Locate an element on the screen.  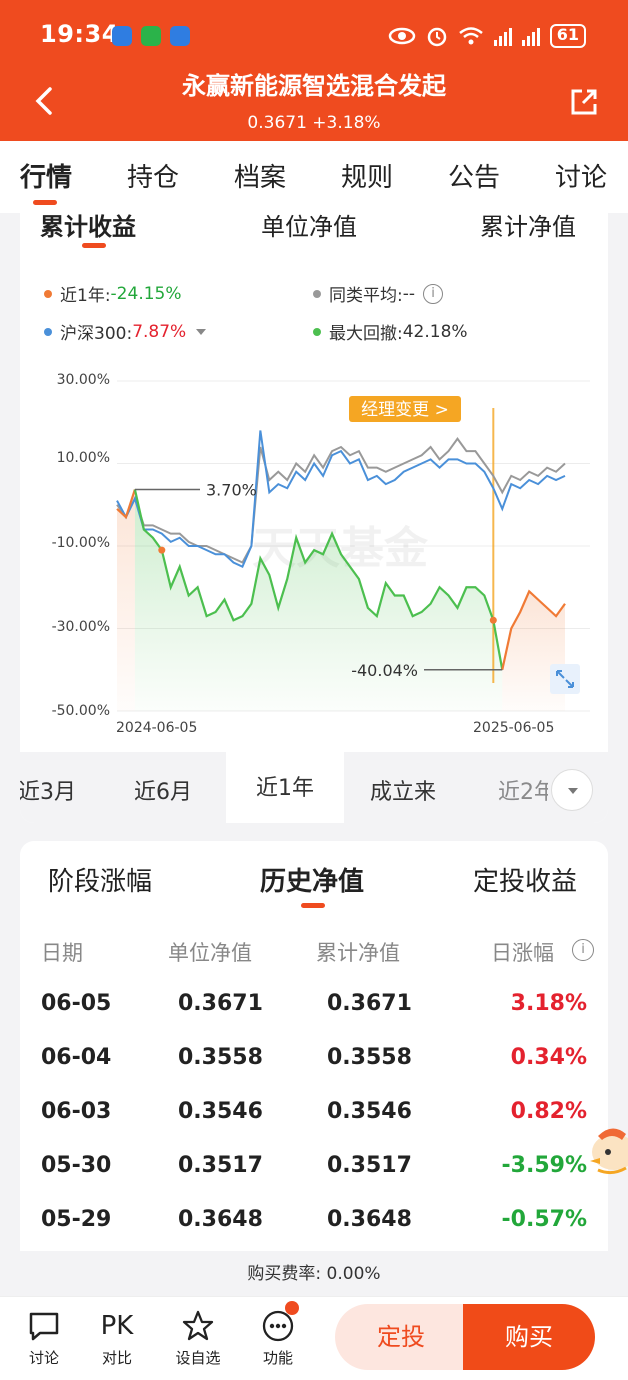
mascot-icon is located at coordinates (607, 1149).